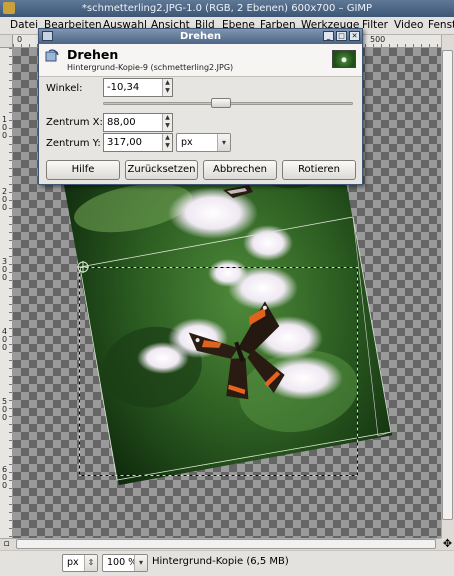 The height and width of the screenshot is (576, 454). What do you see at coordinates (203, 142) in the screenshot?
I see `unit-dropdown: px ▾` at bounding box center [203, 142].